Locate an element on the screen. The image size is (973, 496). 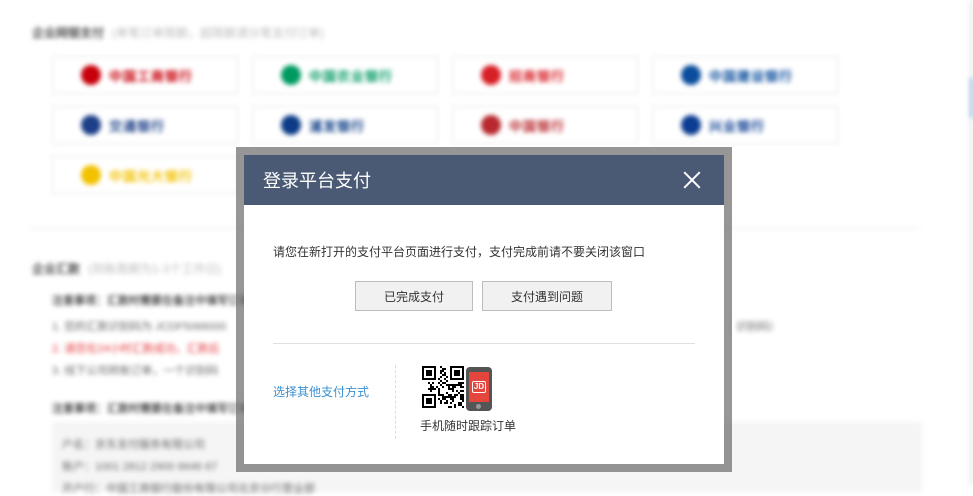
close-icon is located at coordinates (692, 180).